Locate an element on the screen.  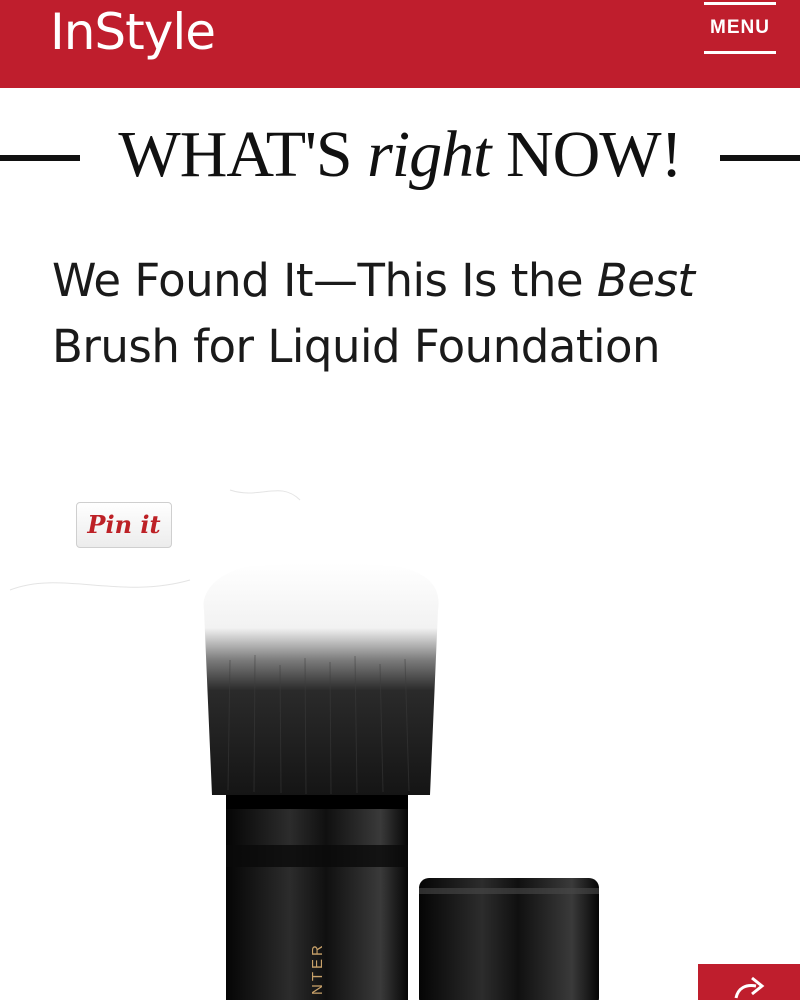
pin-it-button: Pin it is located at coordinates (124, 525).